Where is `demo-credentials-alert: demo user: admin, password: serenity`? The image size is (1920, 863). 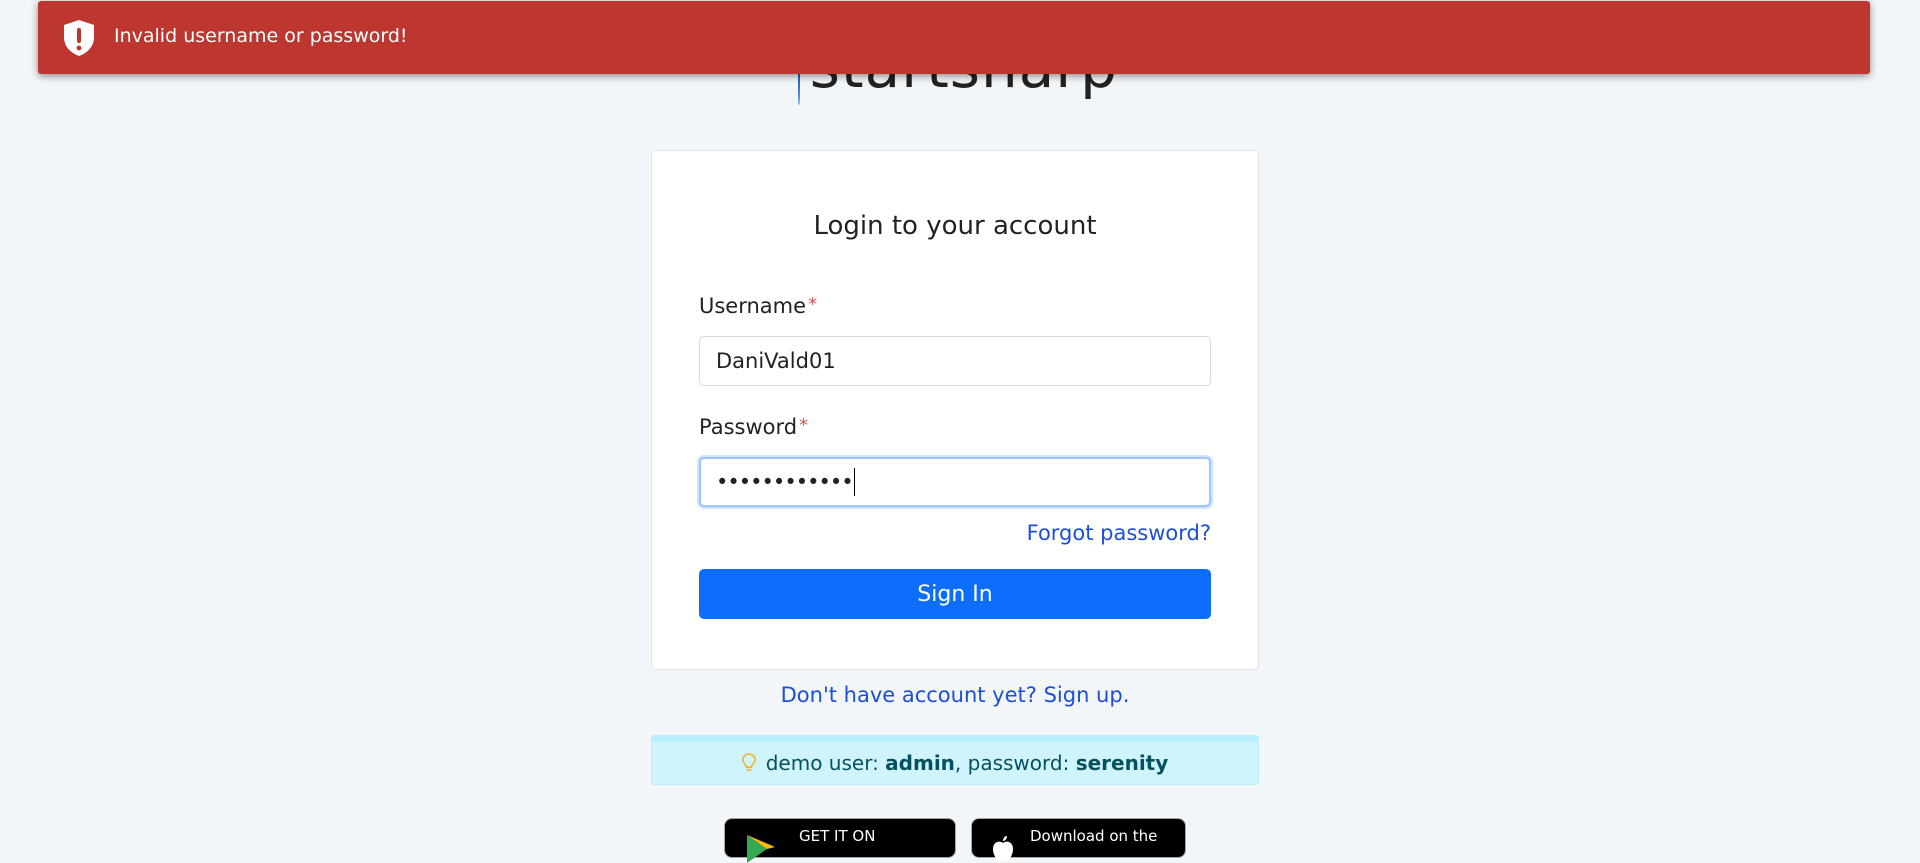
demo-credentials-alert: demo user: admin, password: serenity is located at coordinates (955, 760).